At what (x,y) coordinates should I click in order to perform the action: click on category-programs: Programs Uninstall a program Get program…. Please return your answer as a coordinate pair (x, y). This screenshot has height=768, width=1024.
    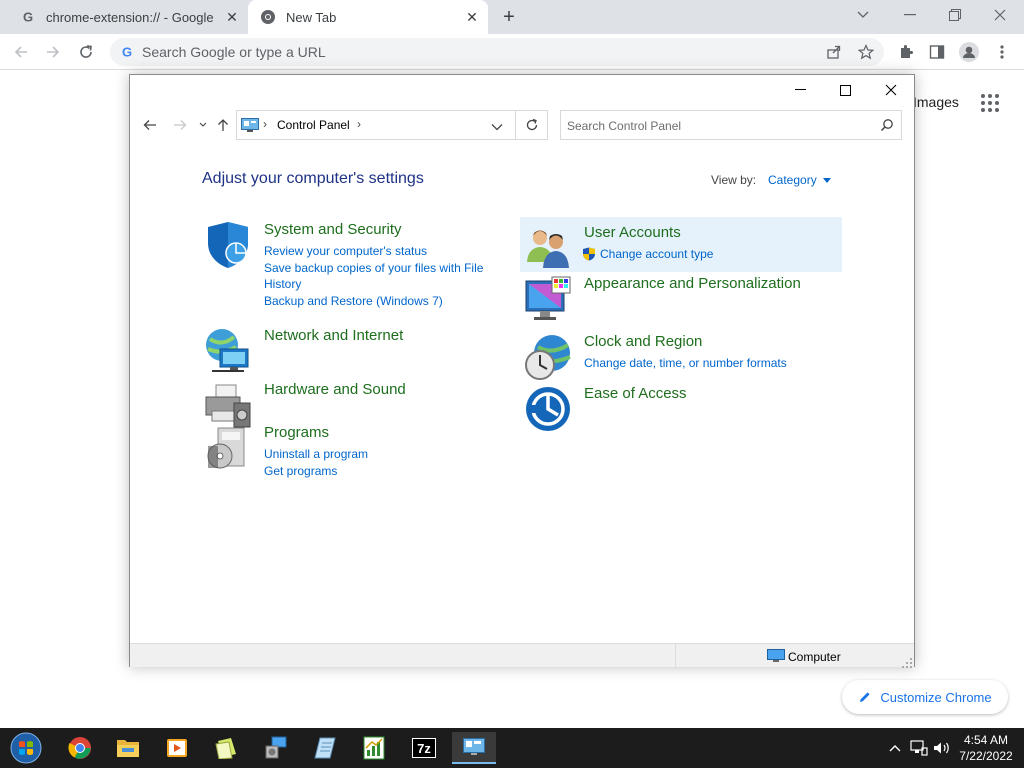
    Looking at the image, I should click on (354, 454).